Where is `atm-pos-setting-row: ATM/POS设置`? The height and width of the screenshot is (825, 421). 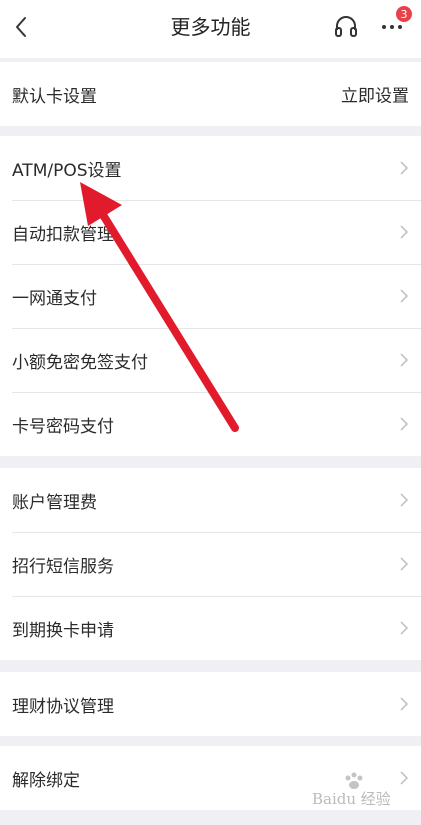 atm-pos-setting-row: ATM/POS设置 is located at coordinates (210, 168).